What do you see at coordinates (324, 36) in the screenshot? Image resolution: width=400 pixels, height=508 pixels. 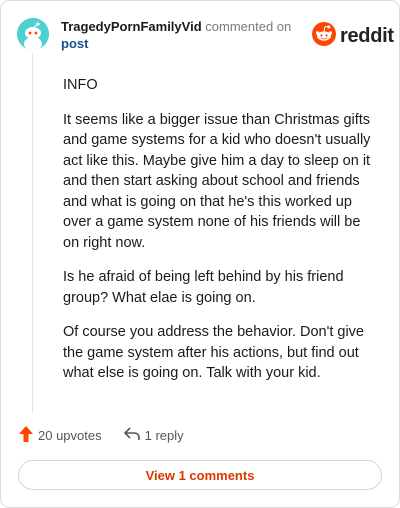 I see `reddit-logo-icon` at bounding box center [324, 36].